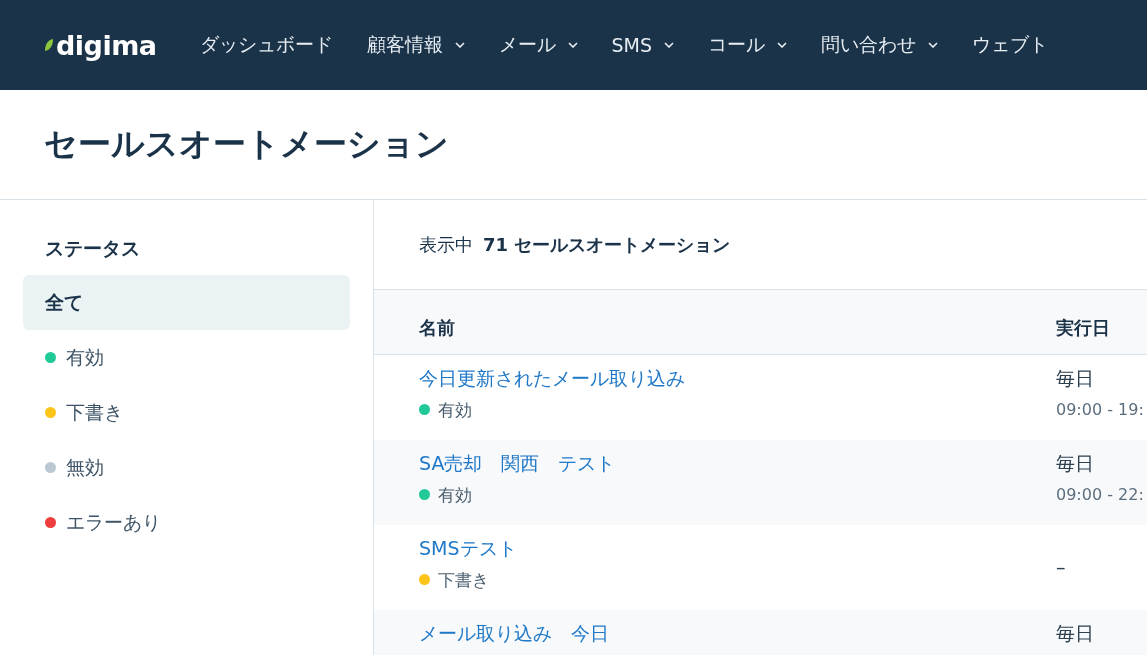 The width and height of the screenshot is (1147, 655). What do you see at coordinates (514, 633) in the screenshot?
I see `automation-name-link: メール取り込み 今日` at bounding box center [514, 633].